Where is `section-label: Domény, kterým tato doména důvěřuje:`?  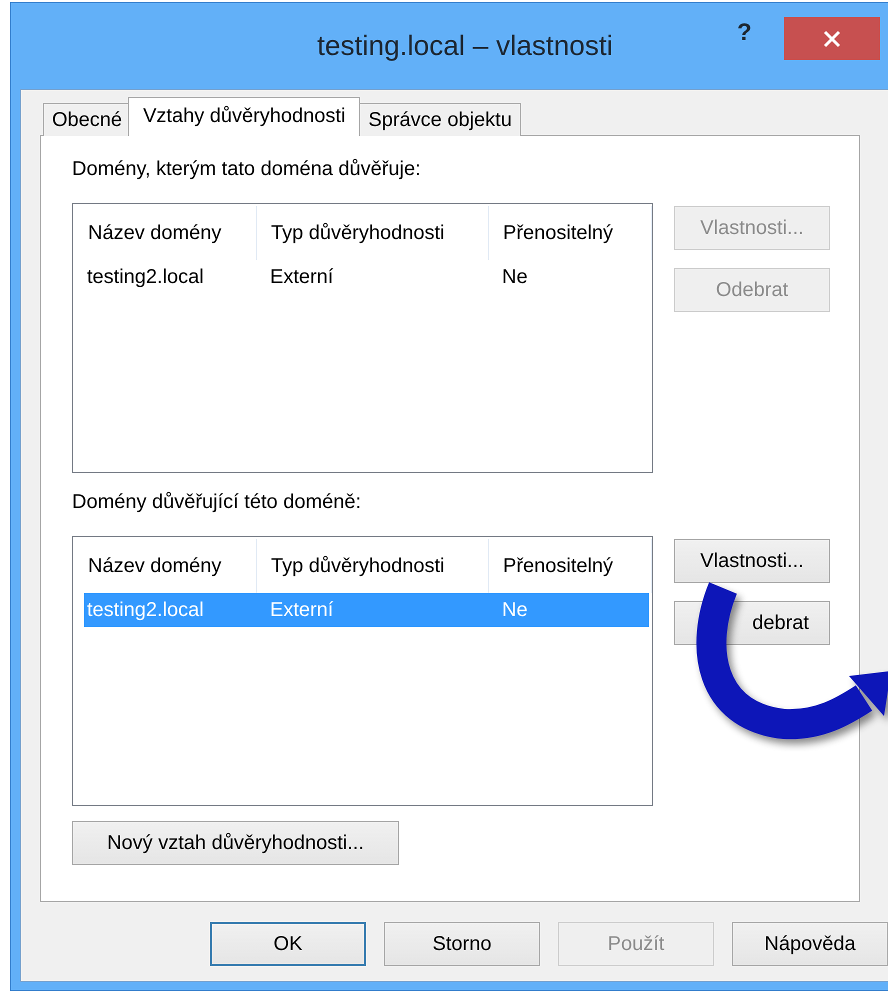
section-label: Domény, kterým tato doména důvěřuje: is located at coordinates (247, 170).